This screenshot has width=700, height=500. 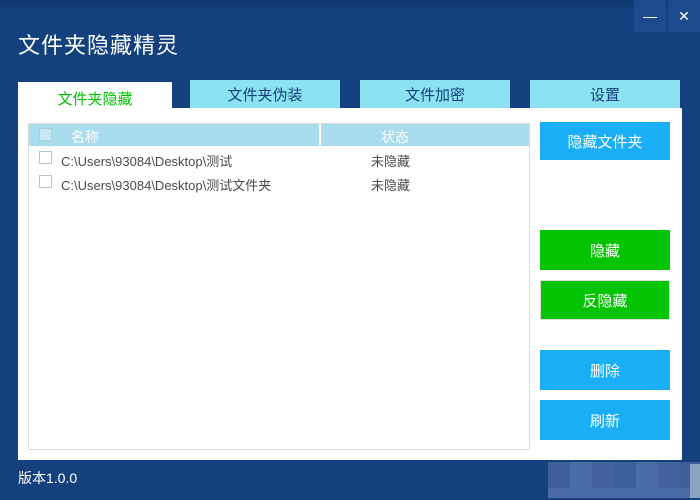 What do you see at coordinates (279, 158) in the screenshot?
I see `table-row: C:\Users\93084\Desktop\测试 未隐藏` at bounding box center [279, 158].